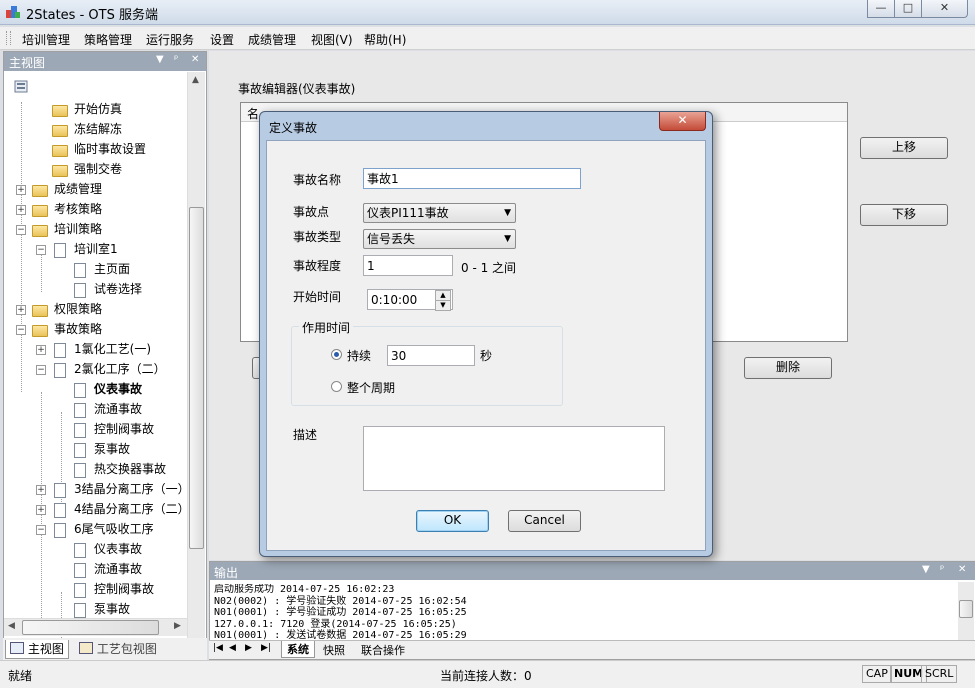  Describe the element at coordinates (410, 300) in the screenshot. I see `start-time-input: 0:10:00 ▲ ▼` at that location.